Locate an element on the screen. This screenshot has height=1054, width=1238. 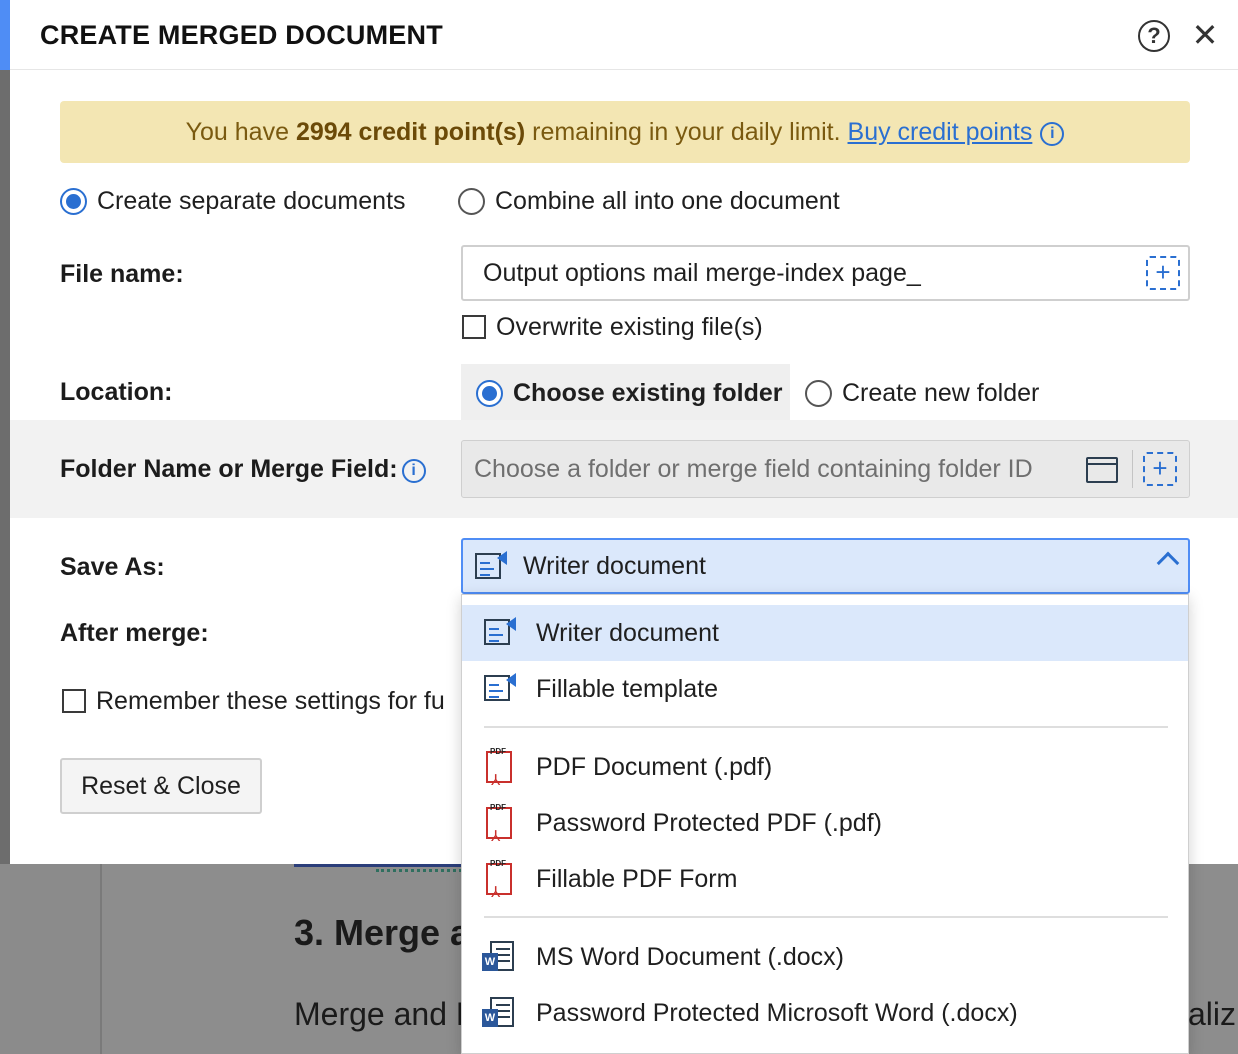
overwrite-checkbox is located at coordinates (474, 327).